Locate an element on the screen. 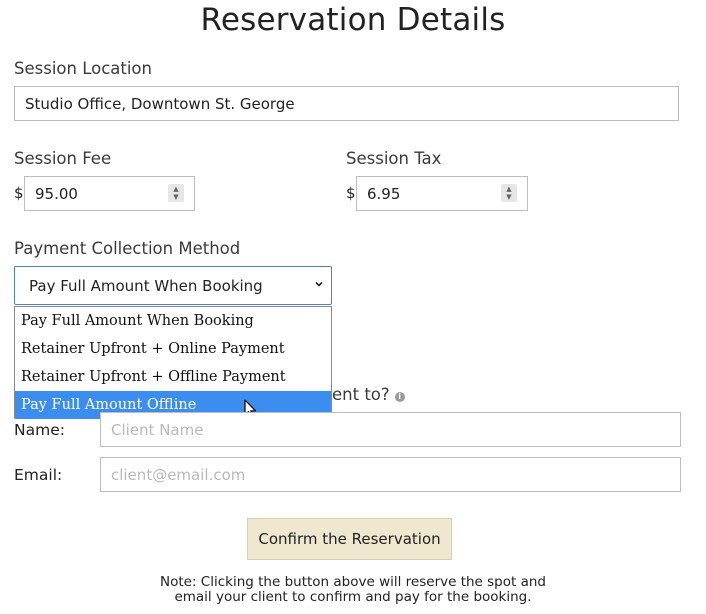 The image size is (706, 614). send-to-label-text: ent to? is located at coordinates (361, 394).